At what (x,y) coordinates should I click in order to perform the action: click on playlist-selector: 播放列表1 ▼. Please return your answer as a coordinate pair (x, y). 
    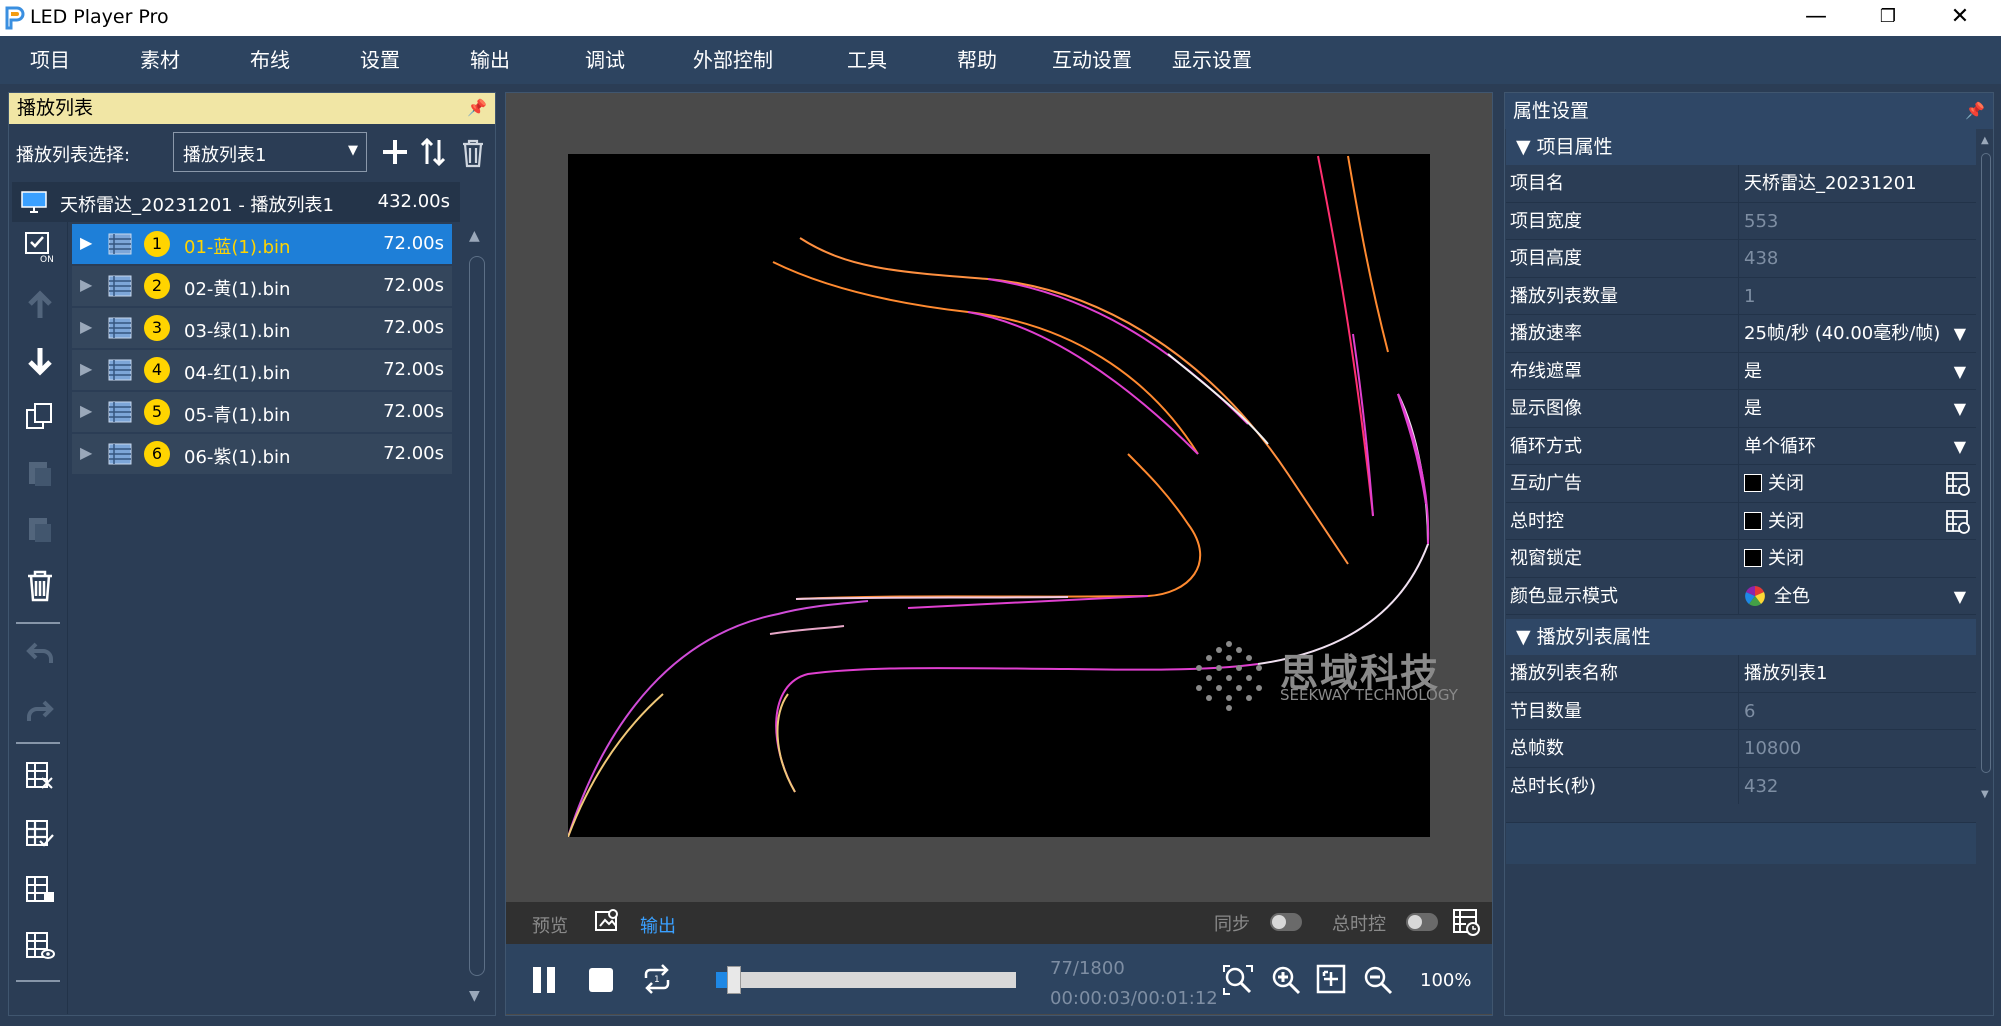
    Looking at the image, I should click on (270, 152).